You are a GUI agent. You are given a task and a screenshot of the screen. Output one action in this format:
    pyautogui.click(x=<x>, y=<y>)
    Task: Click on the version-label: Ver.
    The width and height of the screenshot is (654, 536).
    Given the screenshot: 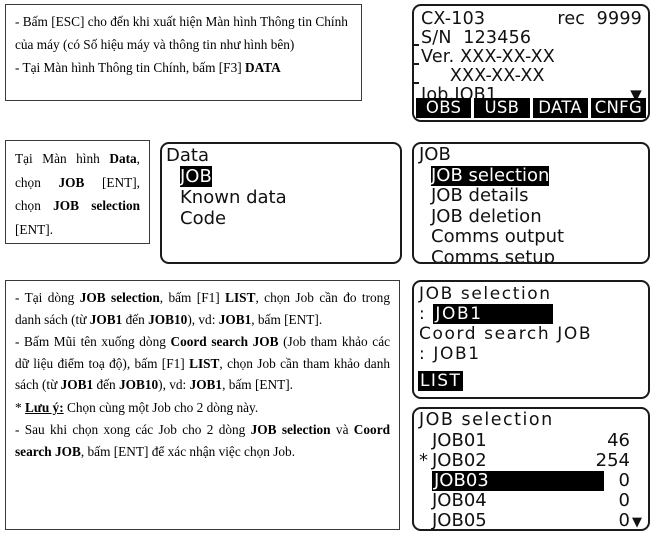 What is the action you would take?
    pyautogui.click(x=438, y=57)
    